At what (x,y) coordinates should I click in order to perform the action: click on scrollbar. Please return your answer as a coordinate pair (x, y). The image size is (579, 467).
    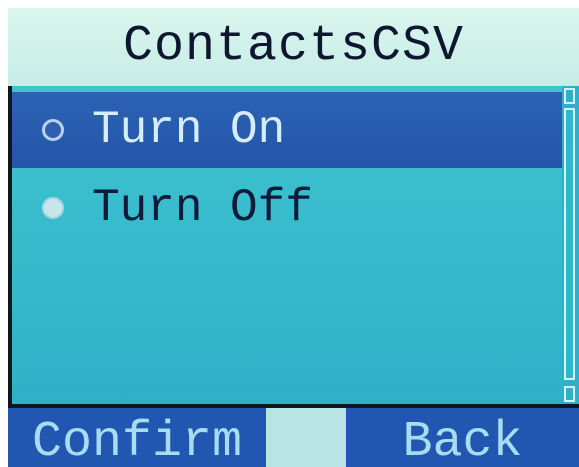
    Looking at the image, I should click on (570, 245).